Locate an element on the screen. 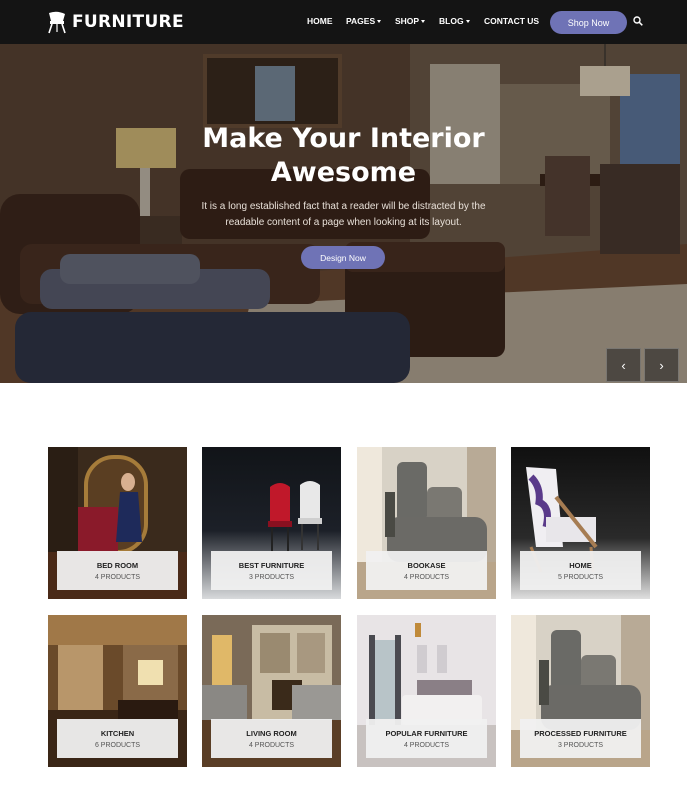 The height and width of the screenshot is (791, 687). hero-title-line1: Make Your Interior is located at coordinates (343, 138).